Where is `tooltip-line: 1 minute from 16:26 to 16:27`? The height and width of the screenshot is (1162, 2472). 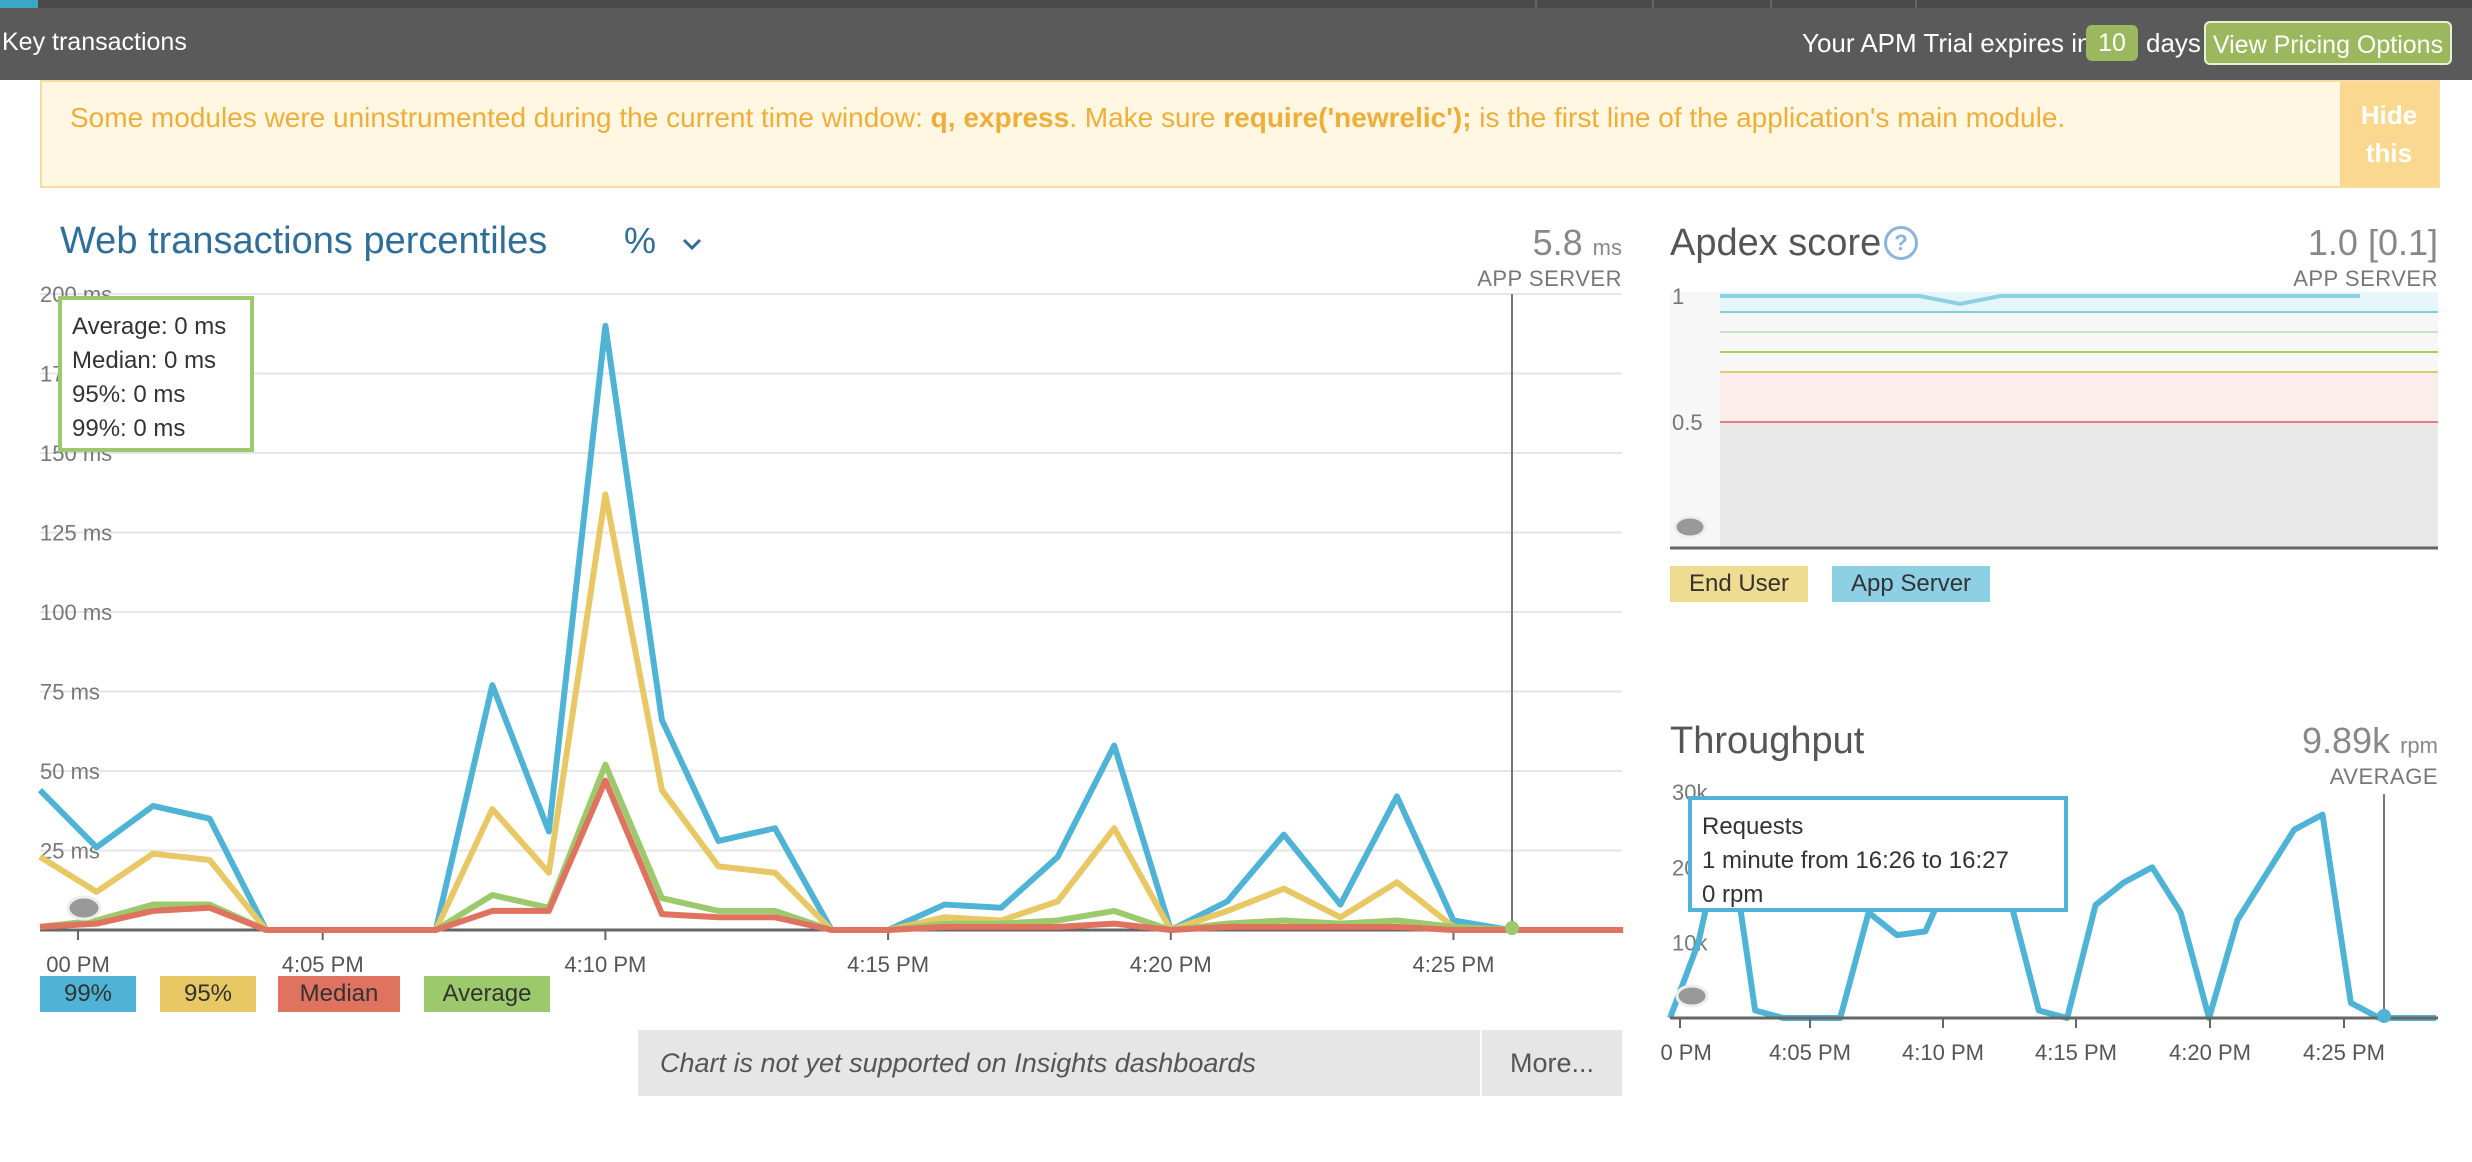 tooltip-line: 1 minute from 16:26 to 16:27 is located at coordinates (1855, 860).